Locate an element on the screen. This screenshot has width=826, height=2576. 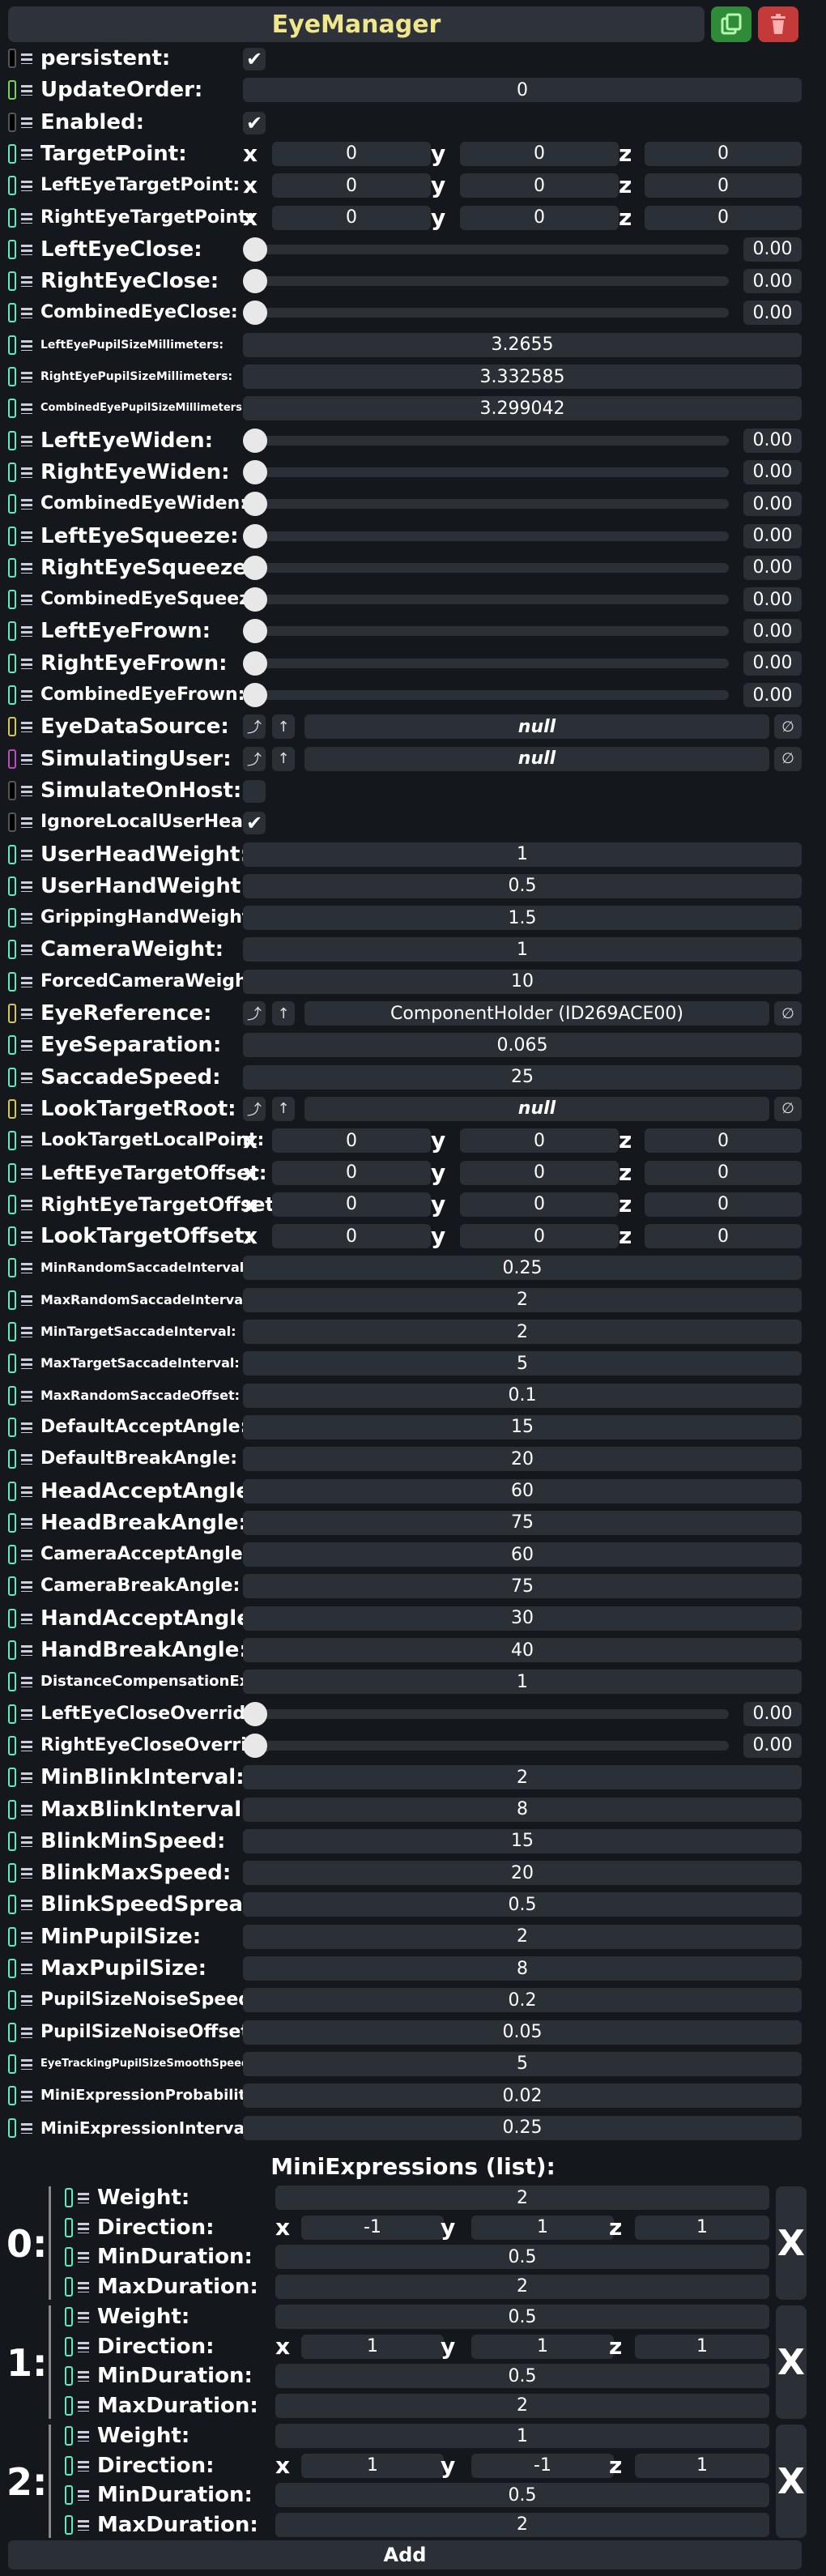
y-input: 1 is located at coordinates (542, 2346).